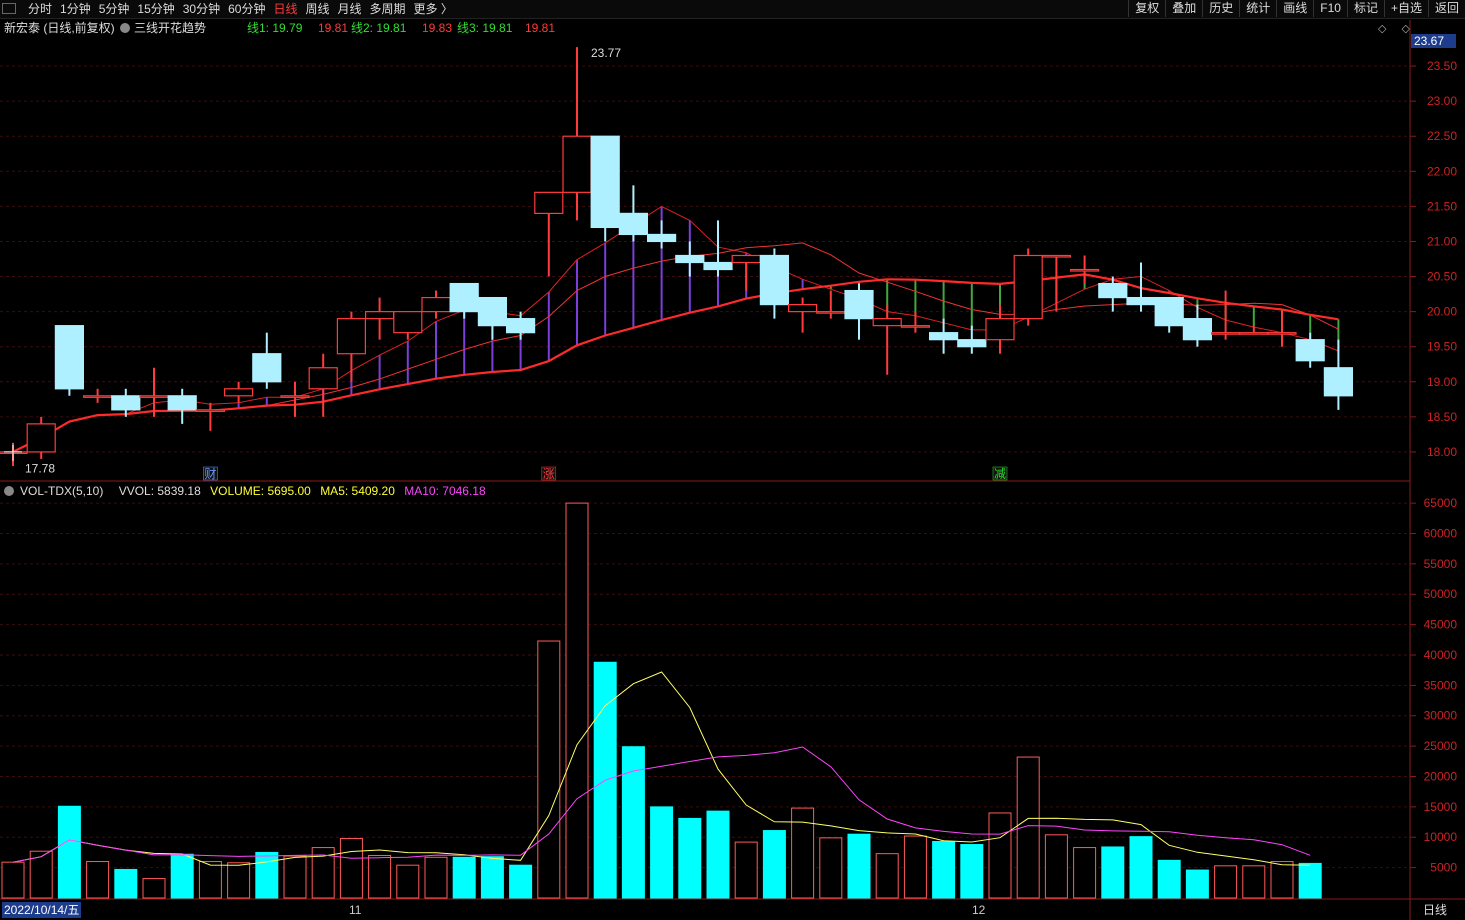 This screenshot has width=1465, height=920. I want to click on volume-tick-label: 25000, so click(1441, 746).